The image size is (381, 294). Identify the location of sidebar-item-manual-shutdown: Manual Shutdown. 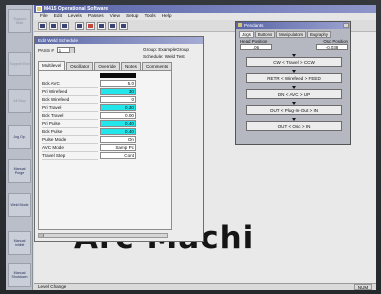
(19, 275).